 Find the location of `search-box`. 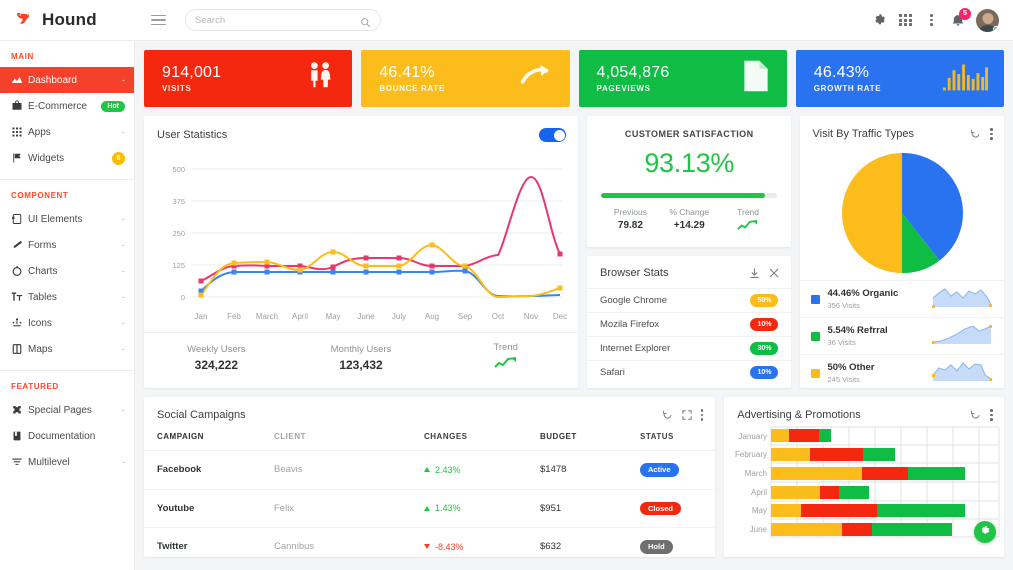

search-box is located at coordinates (283, 20).